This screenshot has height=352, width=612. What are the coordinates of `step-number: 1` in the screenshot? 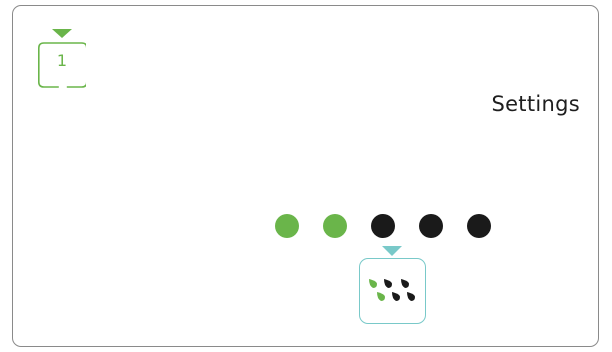 It's located at (62, 60).